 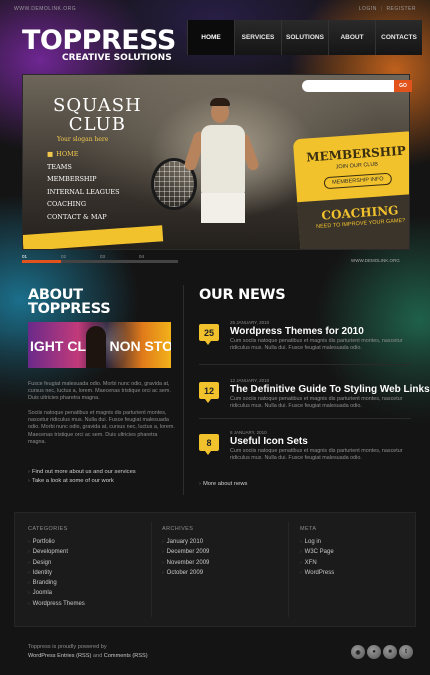 What do you see at coordinates (56, 544) in the screenshot?
I see `footer-link: › Portfolio` at bounding box center [56, 544].